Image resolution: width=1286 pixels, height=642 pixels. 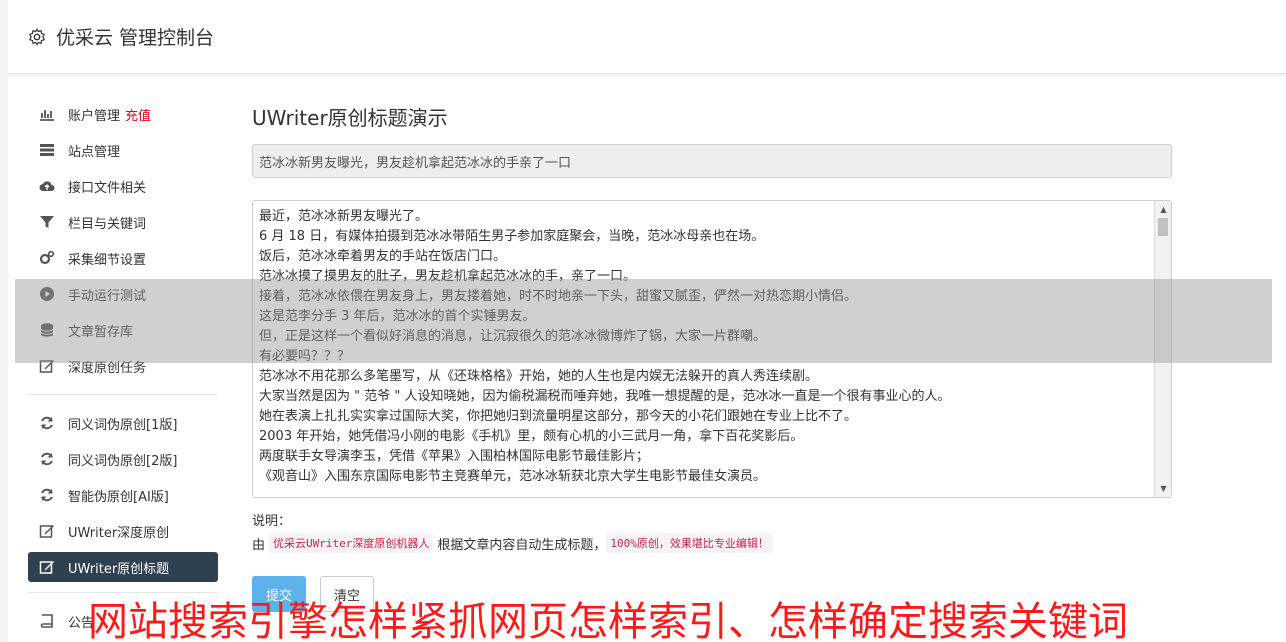 What do you see at coordinates (47, 258) in the screenshot?
I see `cogs-icon` at bounding box center [47, 258].